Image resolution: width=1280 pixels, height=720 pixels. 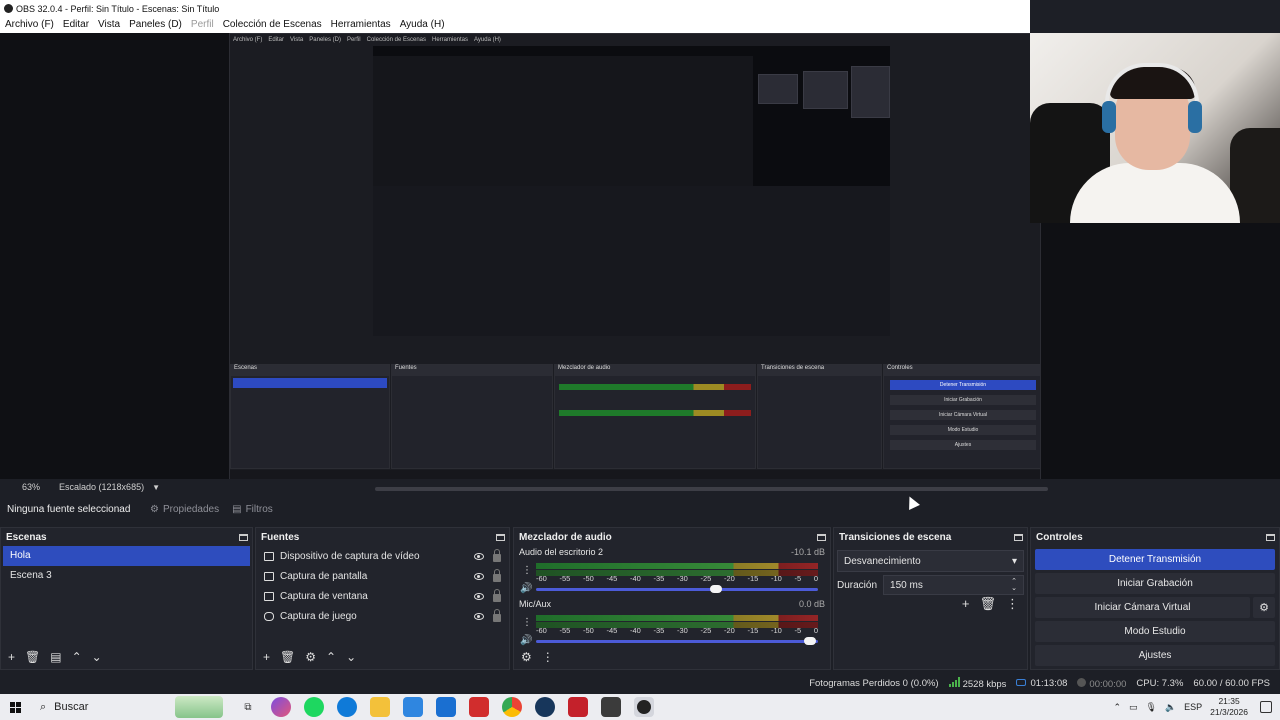 I want to click on folder-icon, so click(x=380, y=707).